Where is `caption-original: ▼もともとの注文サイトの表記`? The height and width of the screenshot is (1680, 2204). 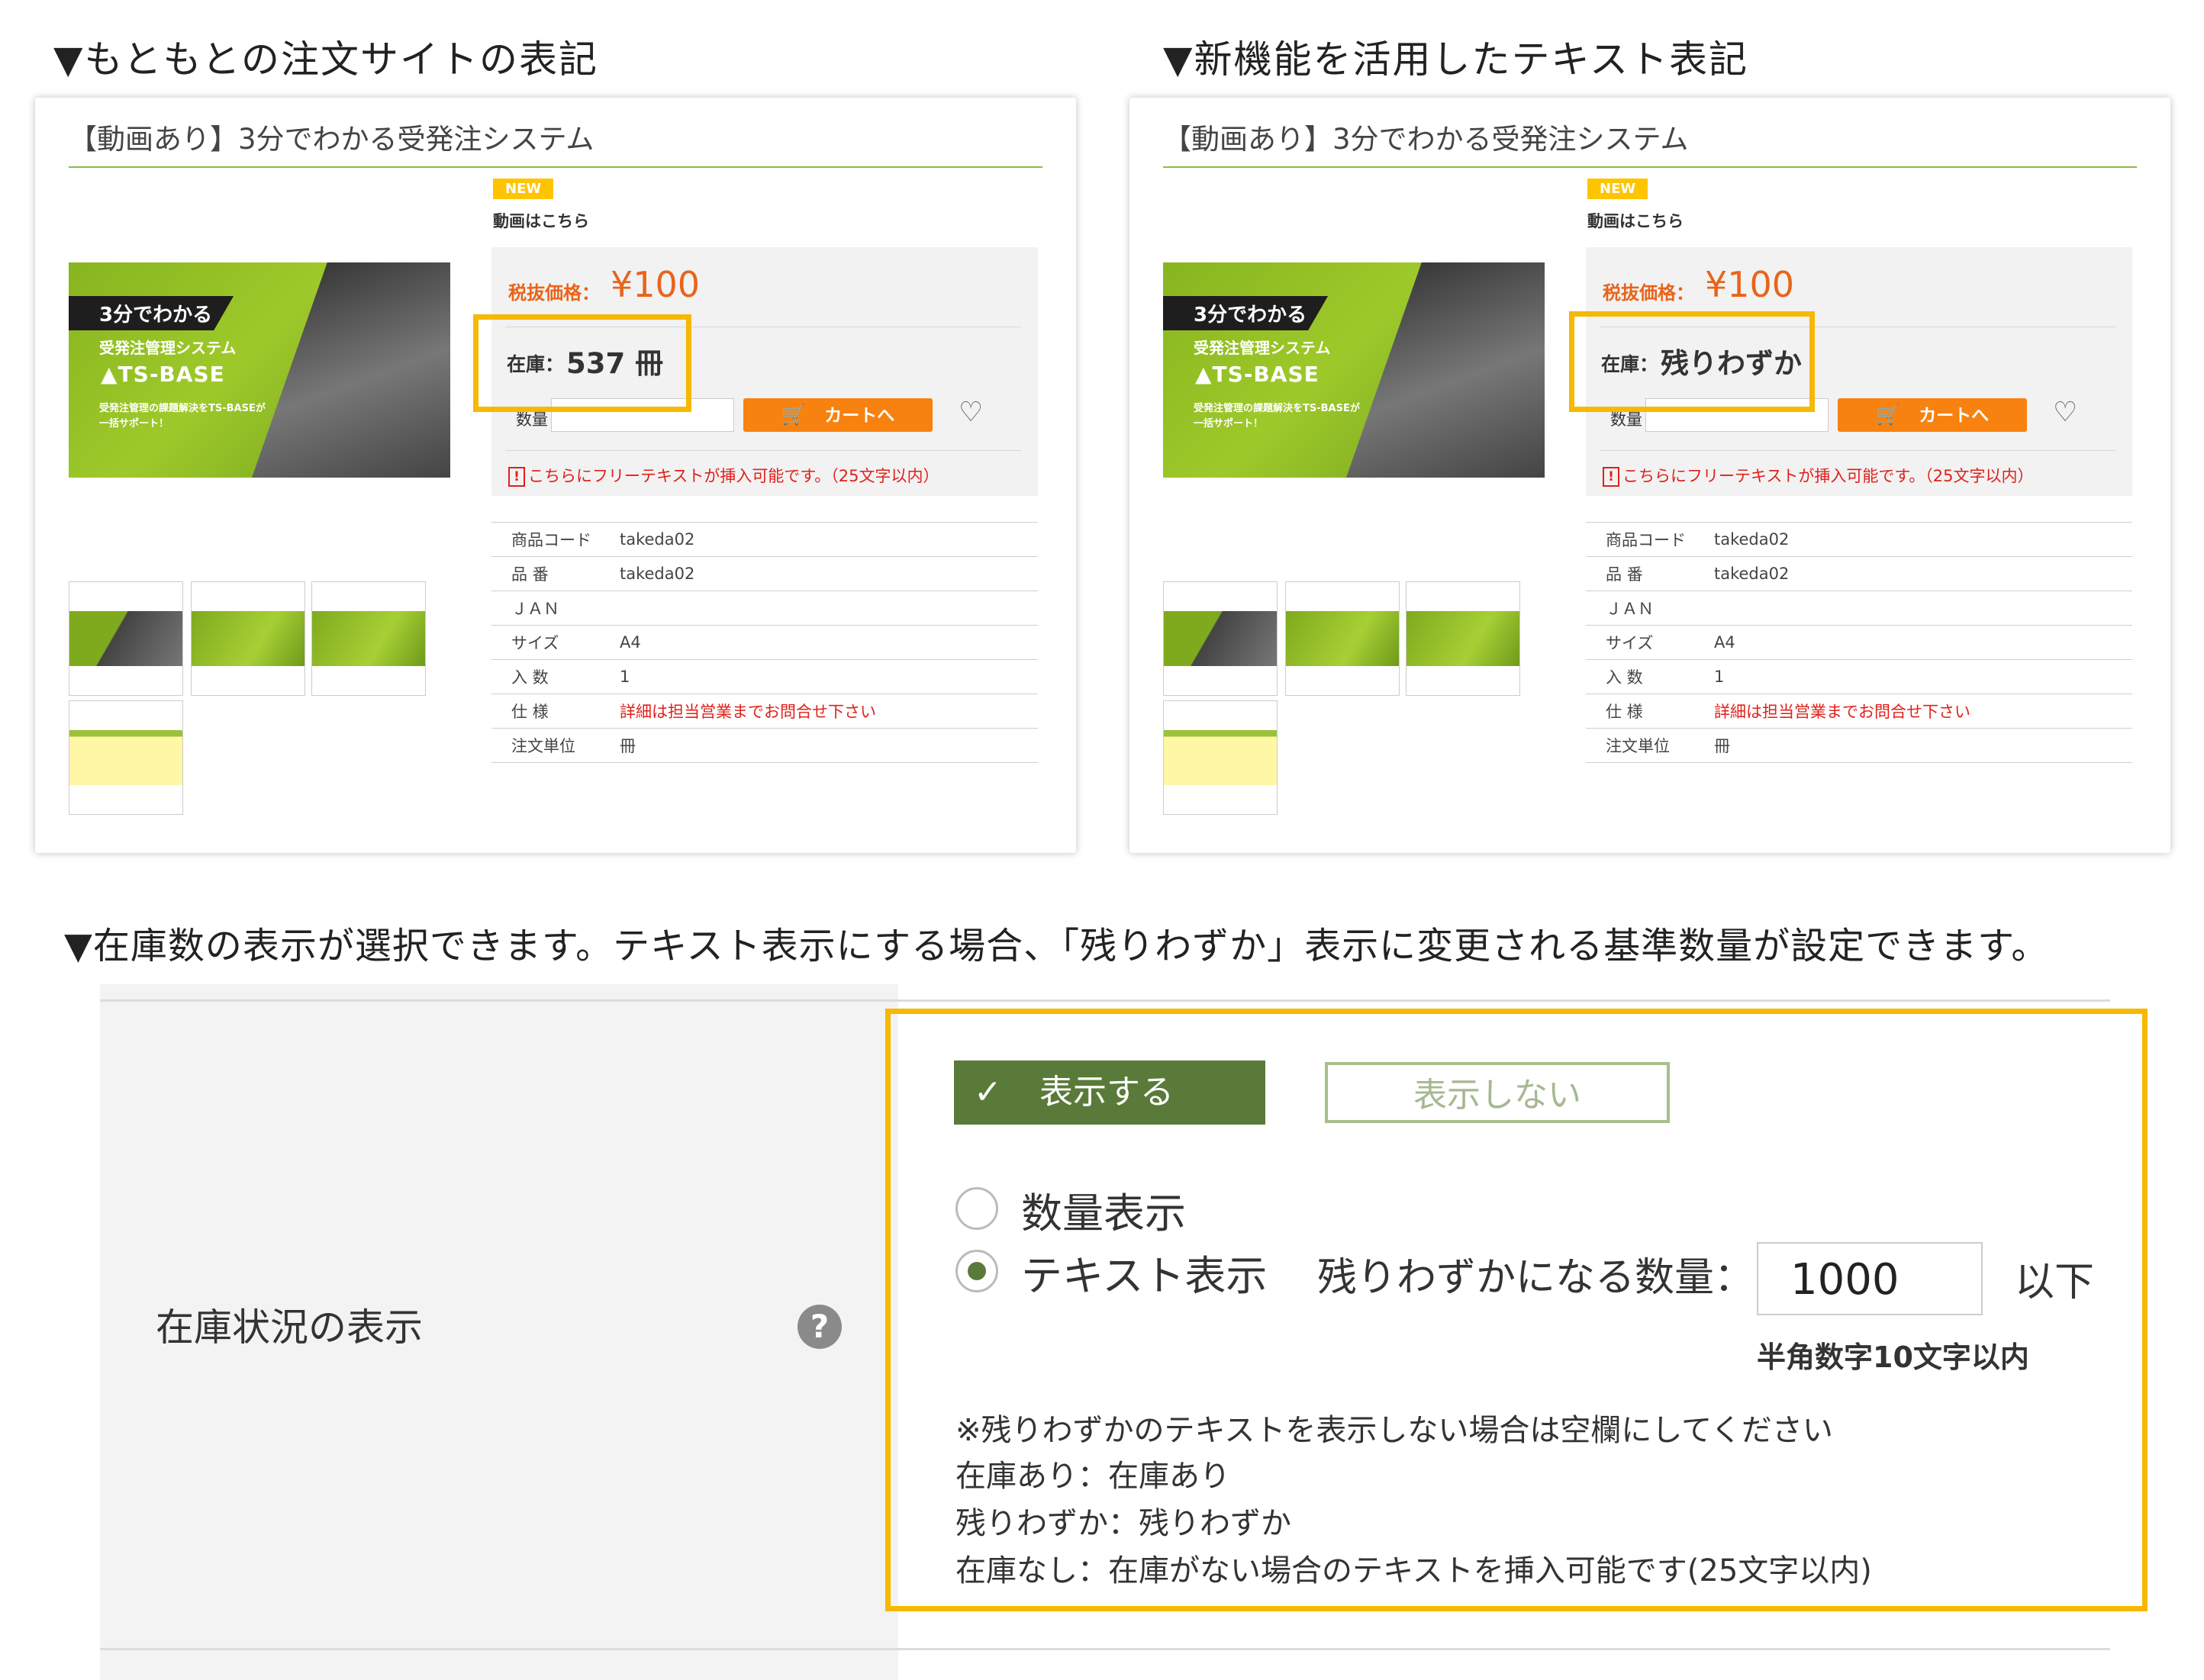
caption-original: ▼もともとの注文サイトの表記 is located at coordinates (325, 59).